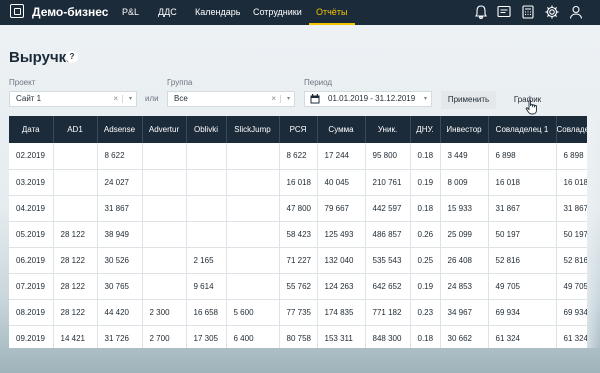 The width and height of the screenshot is (600, 373). What do you see at coordinates (120, 260) in the screenshot?
I see `table-cell: 30 526` at bounding box center [120, 260].